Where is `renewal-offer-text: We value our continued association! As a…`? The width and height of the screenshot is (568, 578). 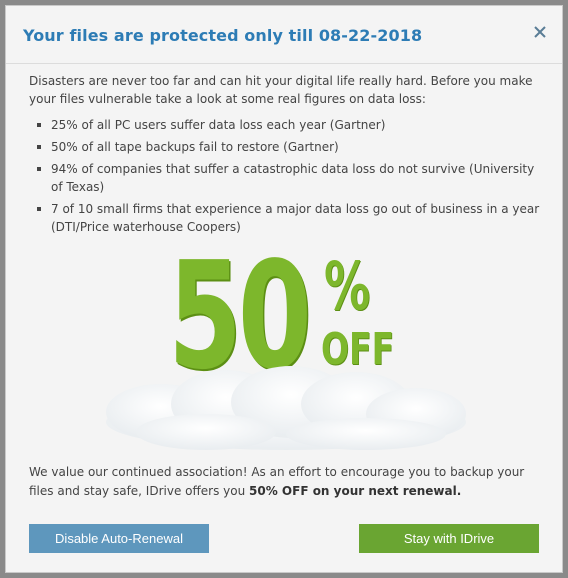
renewal-offer-text: We value our continued association! As a… is located at coordinates (289, 482).